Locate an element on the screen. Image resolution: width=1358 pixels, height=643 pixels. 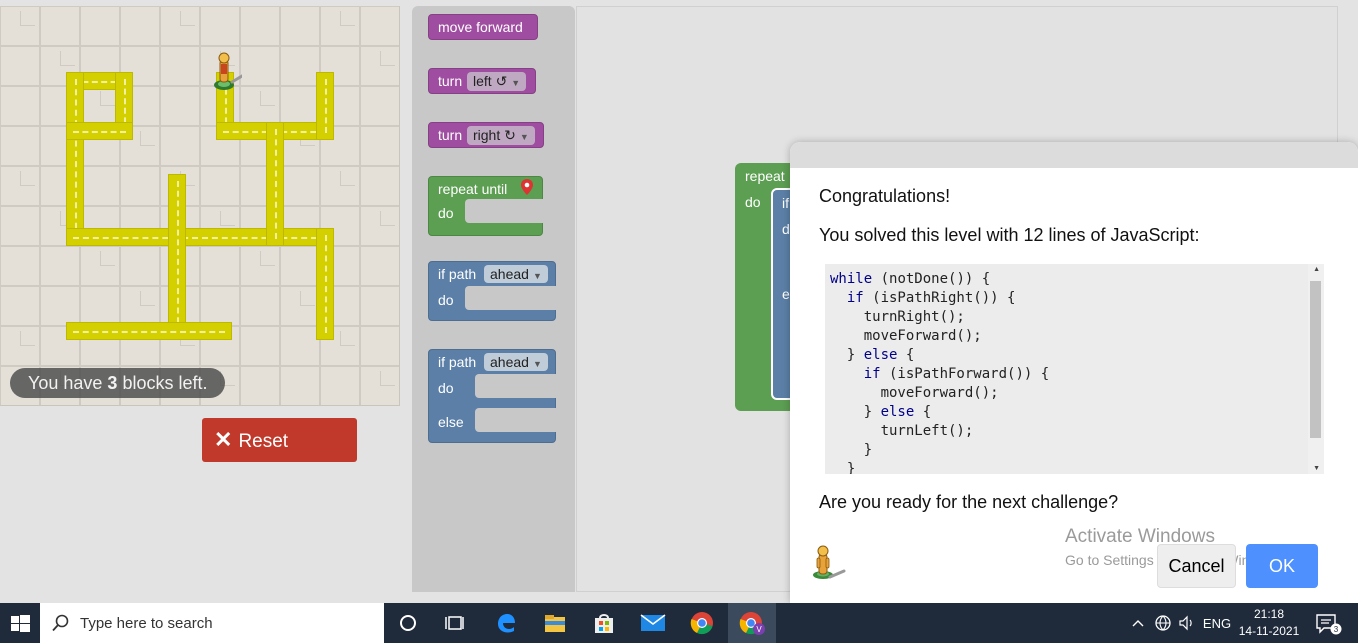
blocks-left-indicator: You have 3 blocks left. is located at coordinates (118, 383).